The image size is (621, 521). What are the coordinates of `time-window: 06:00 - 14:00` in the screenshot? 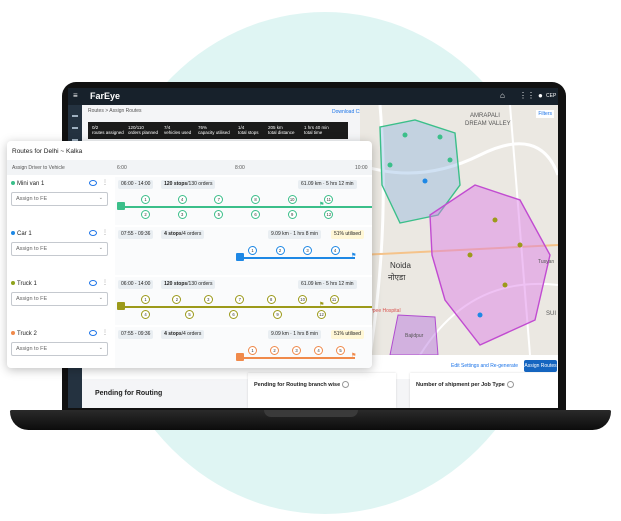 It's located at (136, 284).